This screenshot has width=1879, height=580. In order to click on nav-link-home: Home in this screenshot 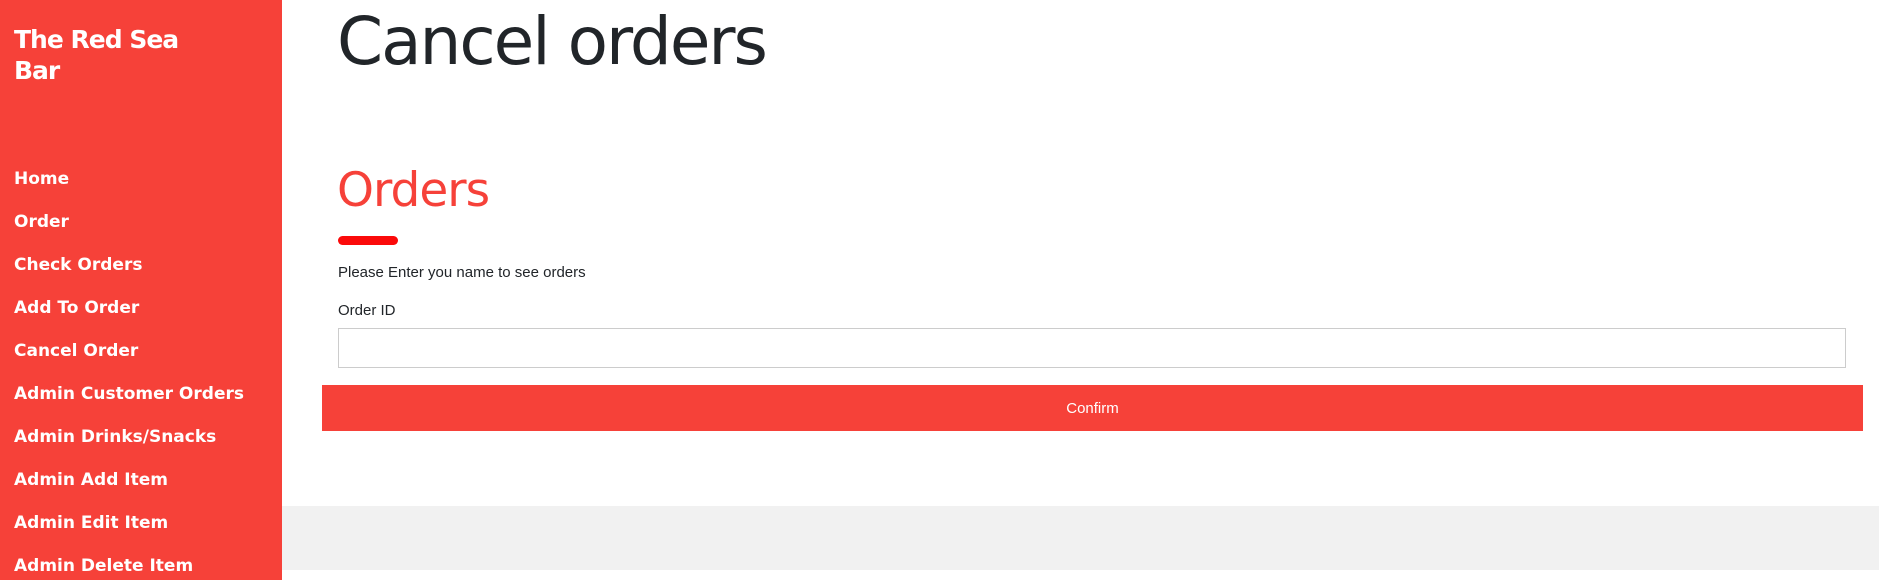, I will do `click(41, 179)`.